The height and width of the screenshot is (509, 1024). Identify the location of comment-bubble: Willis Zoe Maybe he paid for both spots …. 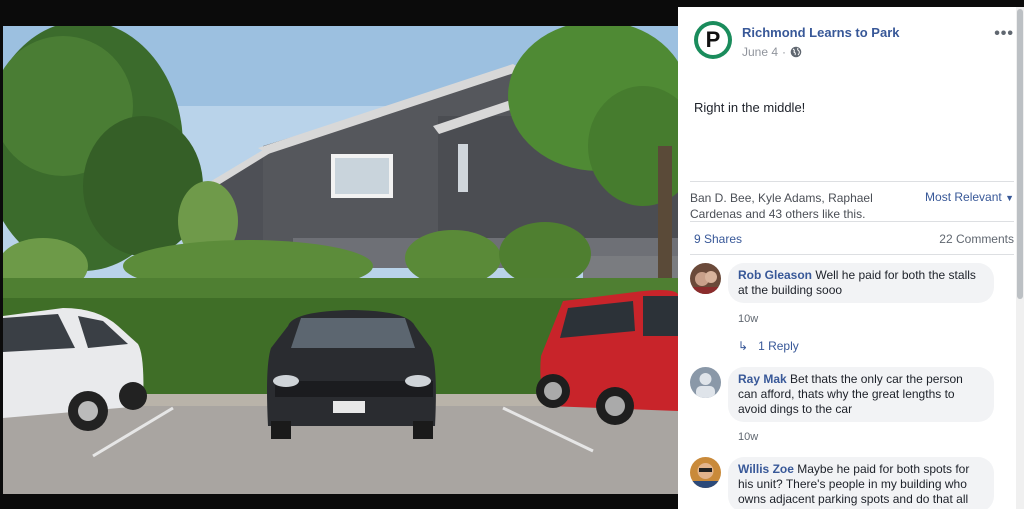
(861, 483).